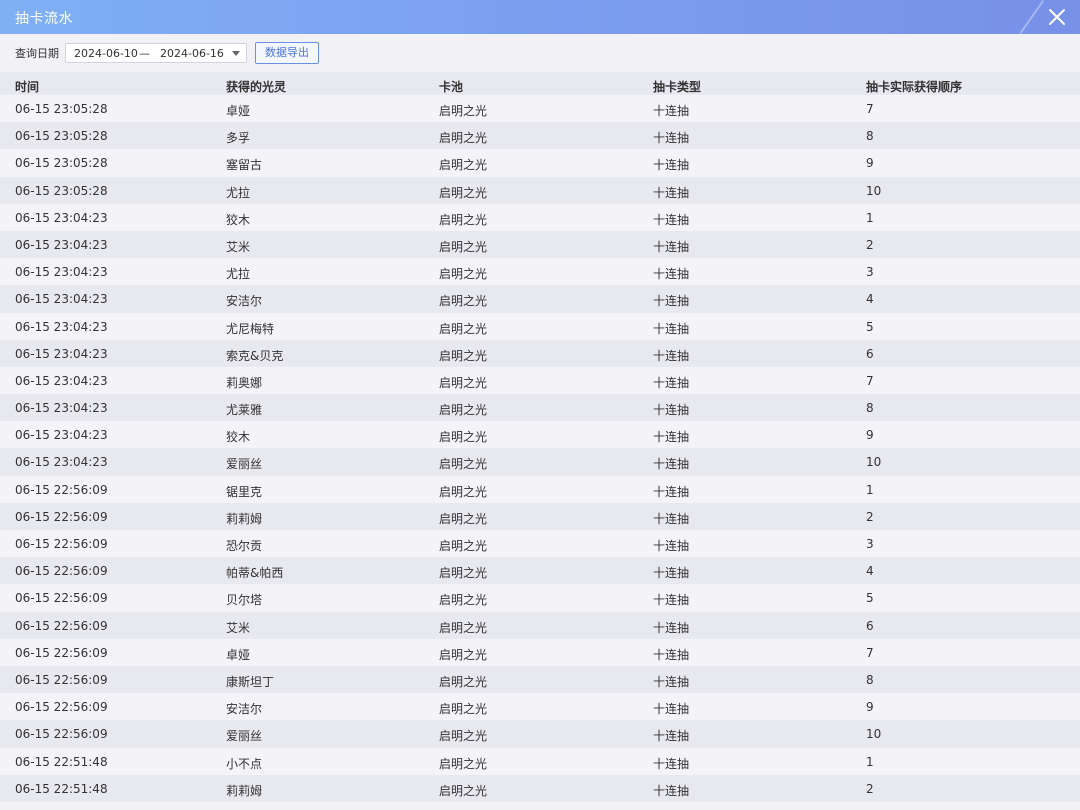 The width and height of the screenshot is (1080, 810). Describe the element at coordinates (540, 516) in the screenshot. I see `table-row: 06-15 22:56:09 莉莉姆 启明之光 十连抽 2` at that location.